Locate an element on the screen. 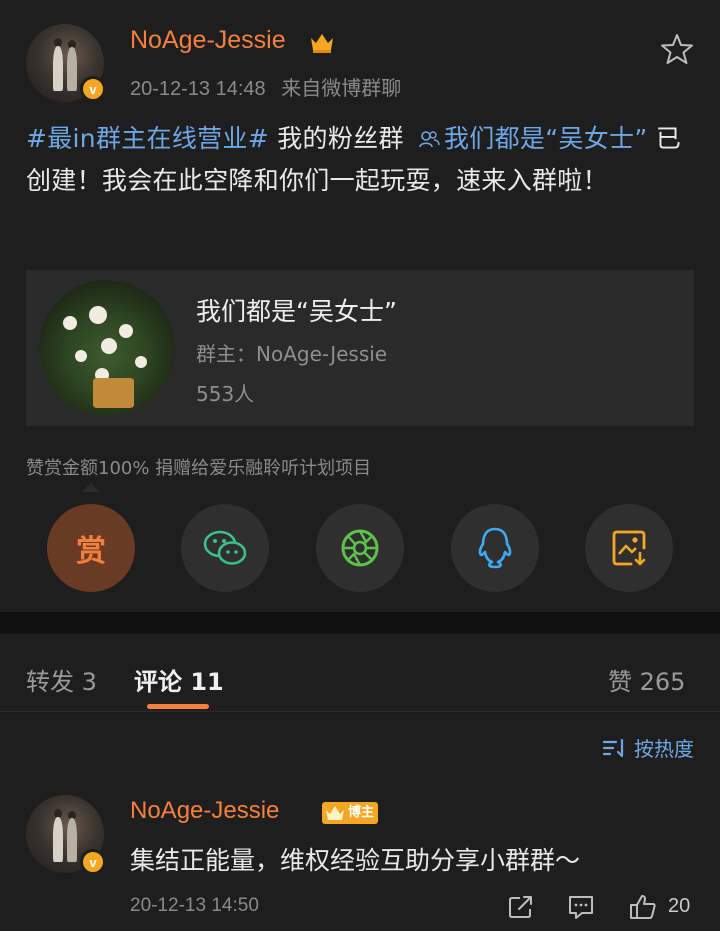 The image size is (720, 931). active-tab-indicator is located at coordinates (178, 706).